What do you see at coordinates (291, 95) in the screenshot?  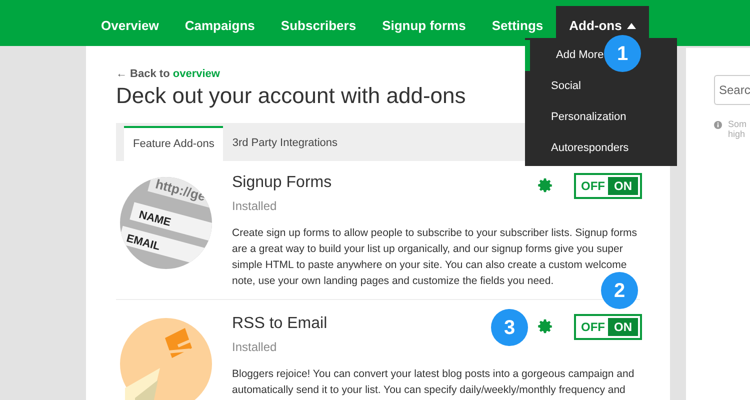 I see `page-heading: Deck out your account with add-ons` at bounding box center [291, 95].